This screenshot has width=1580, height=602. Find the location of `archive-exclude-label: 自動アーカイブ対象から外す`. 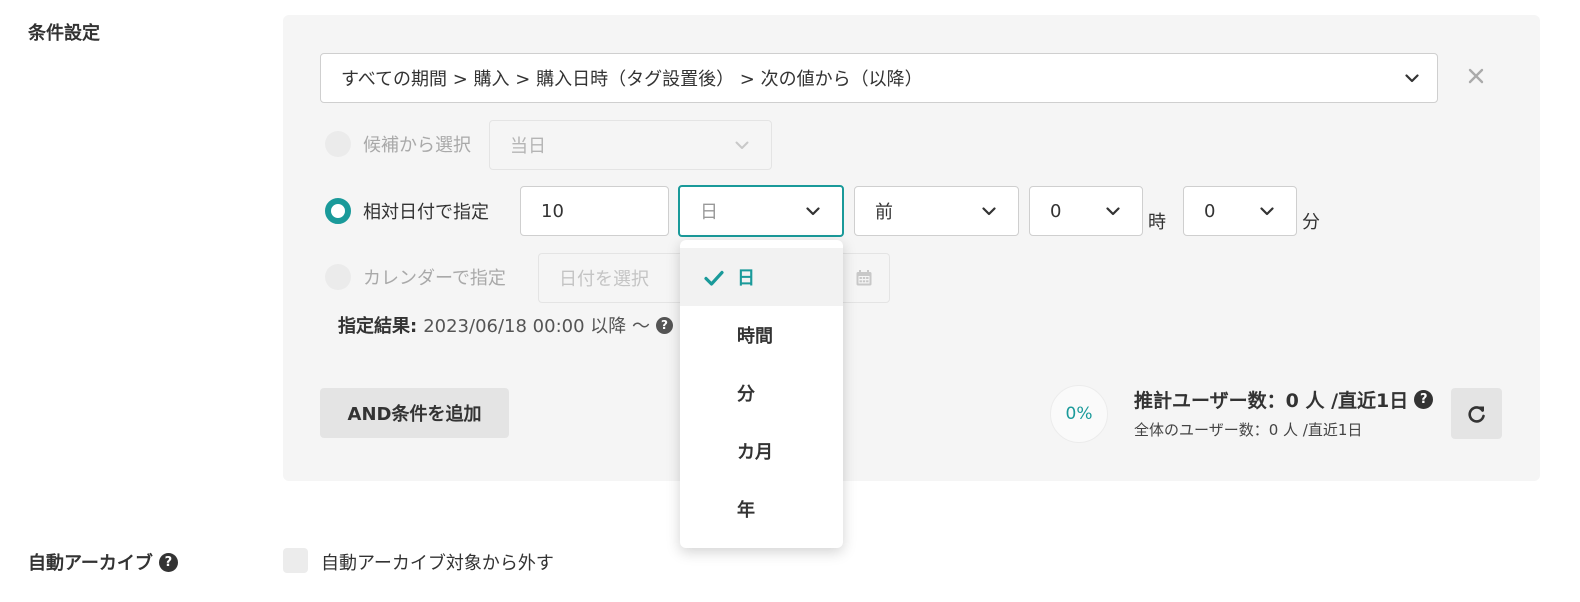

archive-exclude-label: 自動アーカイブ対象から外す is located at coordinates (437, 562).